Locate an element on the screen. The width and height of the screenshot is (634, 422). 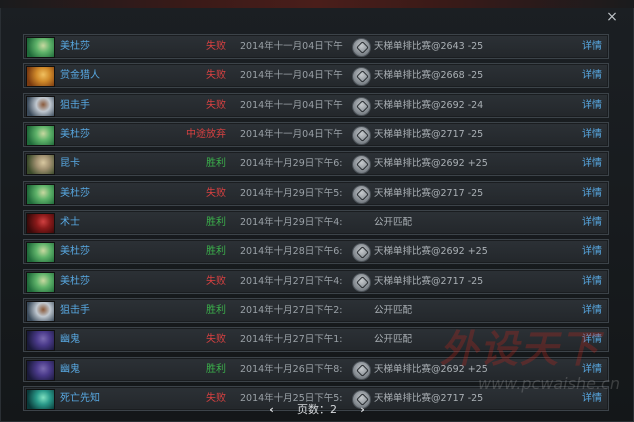
match-row: 狙击手 失败 2014年十一月04日下午 天梯单排比赛@2692 -24 详情 is located at coordinates (316, 105).